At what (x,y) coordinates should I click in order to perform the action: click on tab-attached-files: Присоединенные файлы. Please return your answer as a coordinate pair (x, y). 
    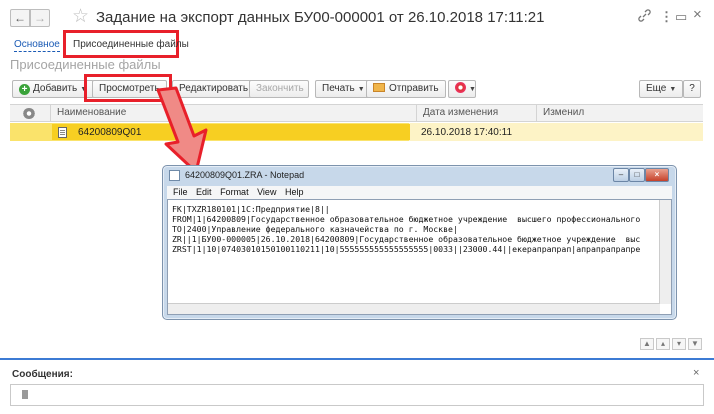
    Looking at the image, I should click on (126, 44).